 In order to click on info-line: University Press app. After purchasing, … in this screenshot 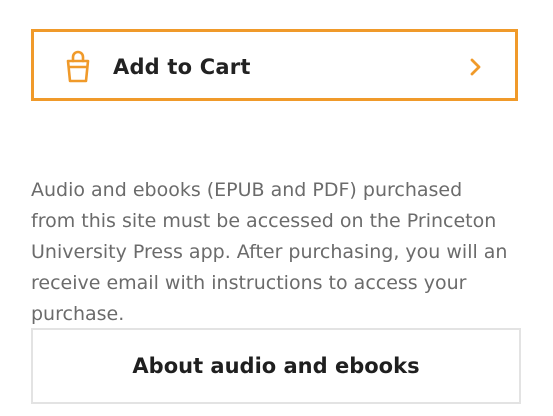, I will do `click(269, 252)`.